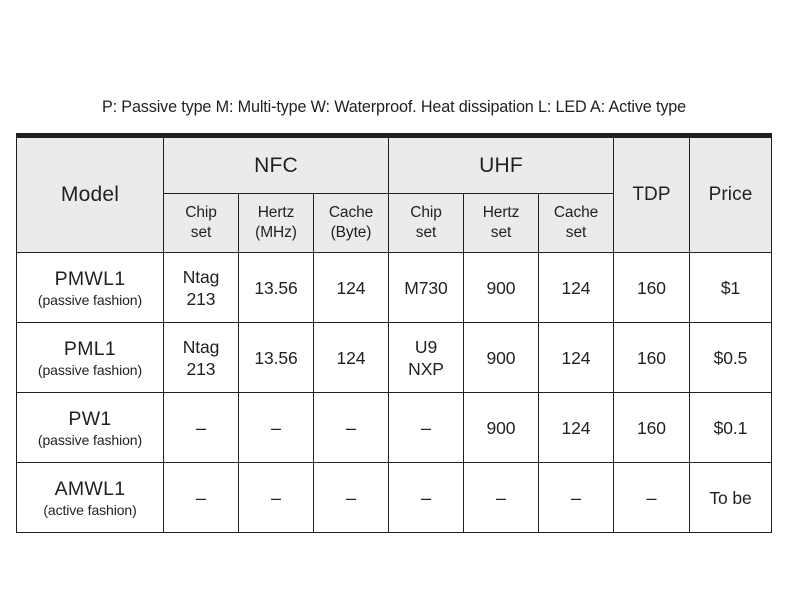 The image size is (800, 600). I want to click on cell-model: PML1 (passive fashion), so click(90, 357).